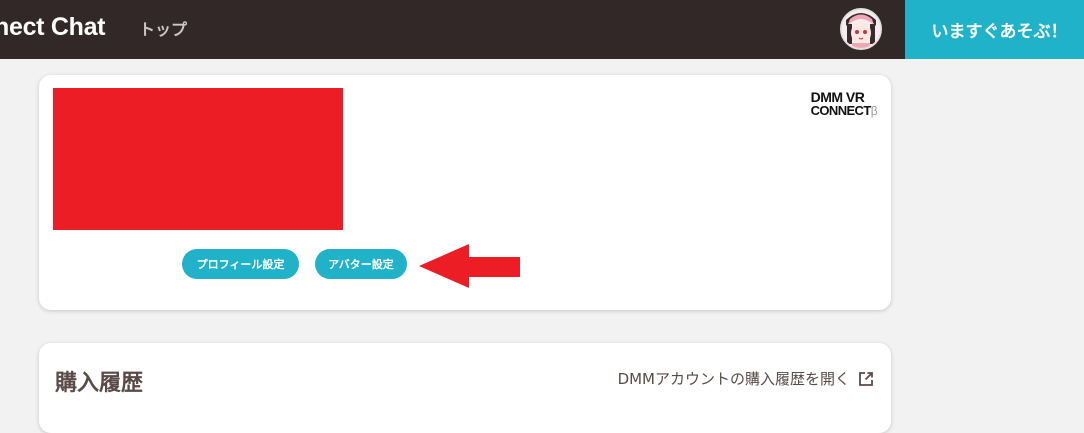 This screenshot has width=1084, height=433. What do you see at coordinates (866, 378) in the screenshot?
I see `external-link-icon` at bounding box center [866, 378].